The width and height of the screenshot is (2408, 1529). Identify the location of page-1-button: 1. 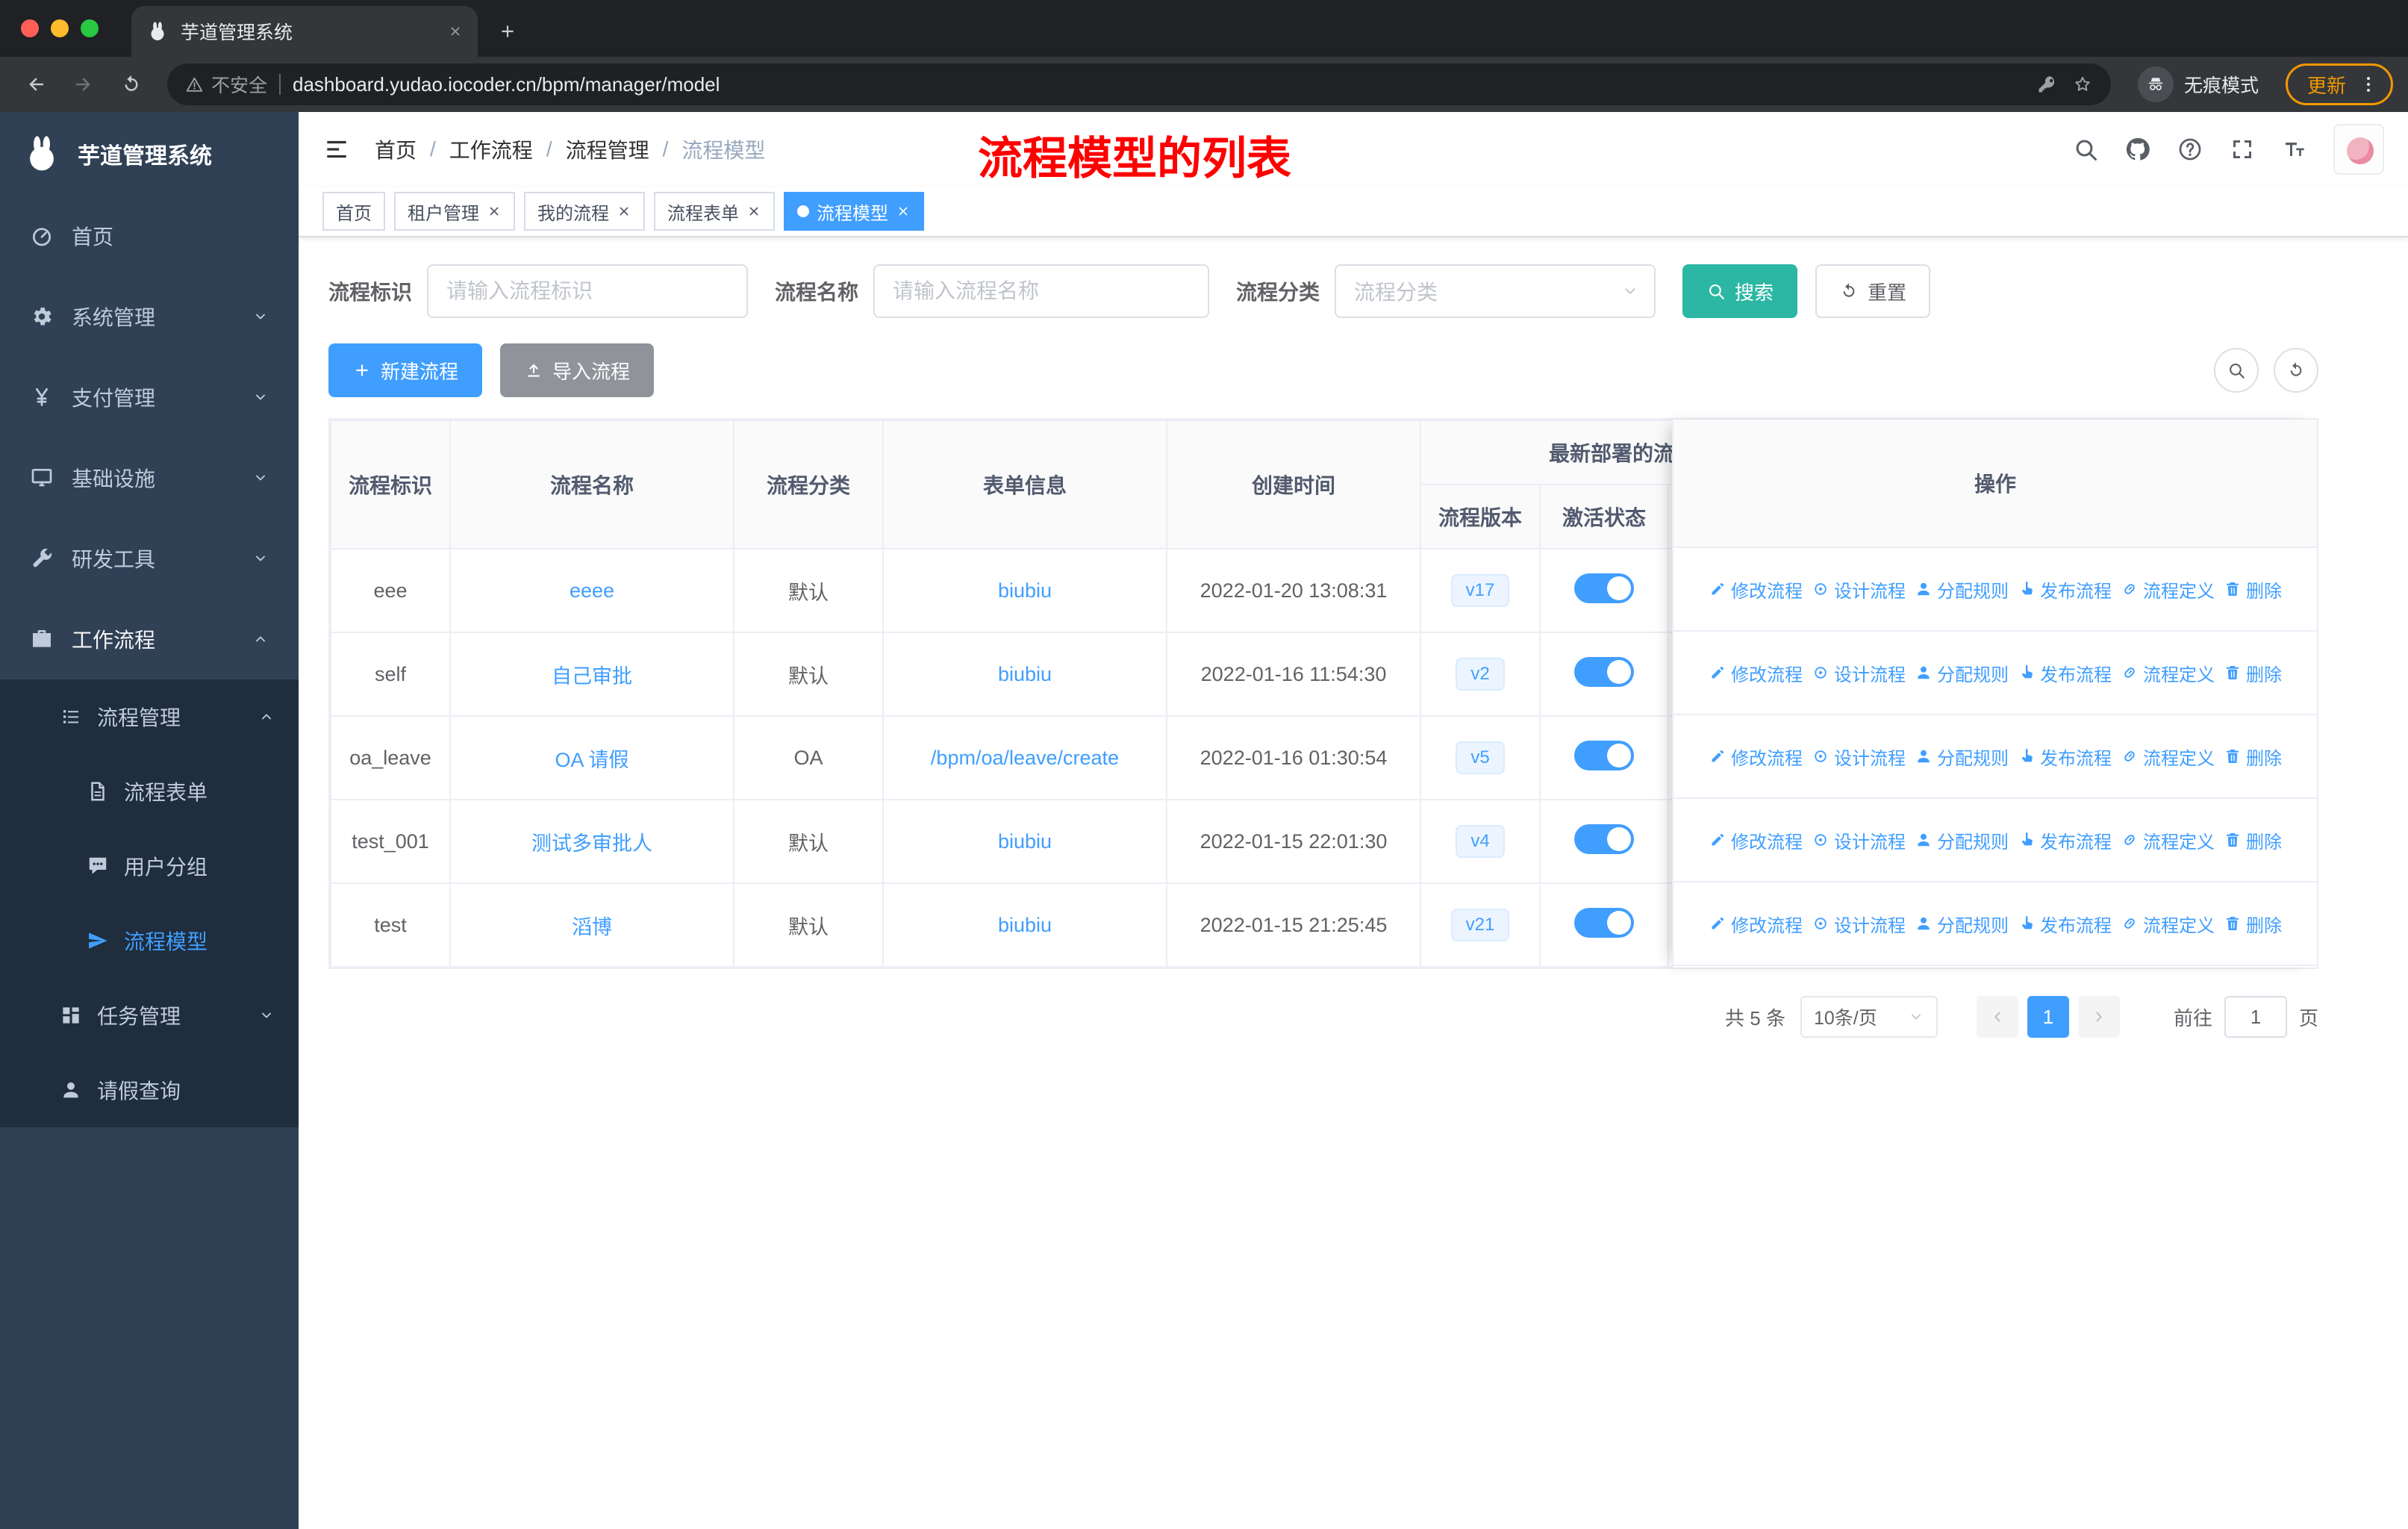
(2048, 1017).